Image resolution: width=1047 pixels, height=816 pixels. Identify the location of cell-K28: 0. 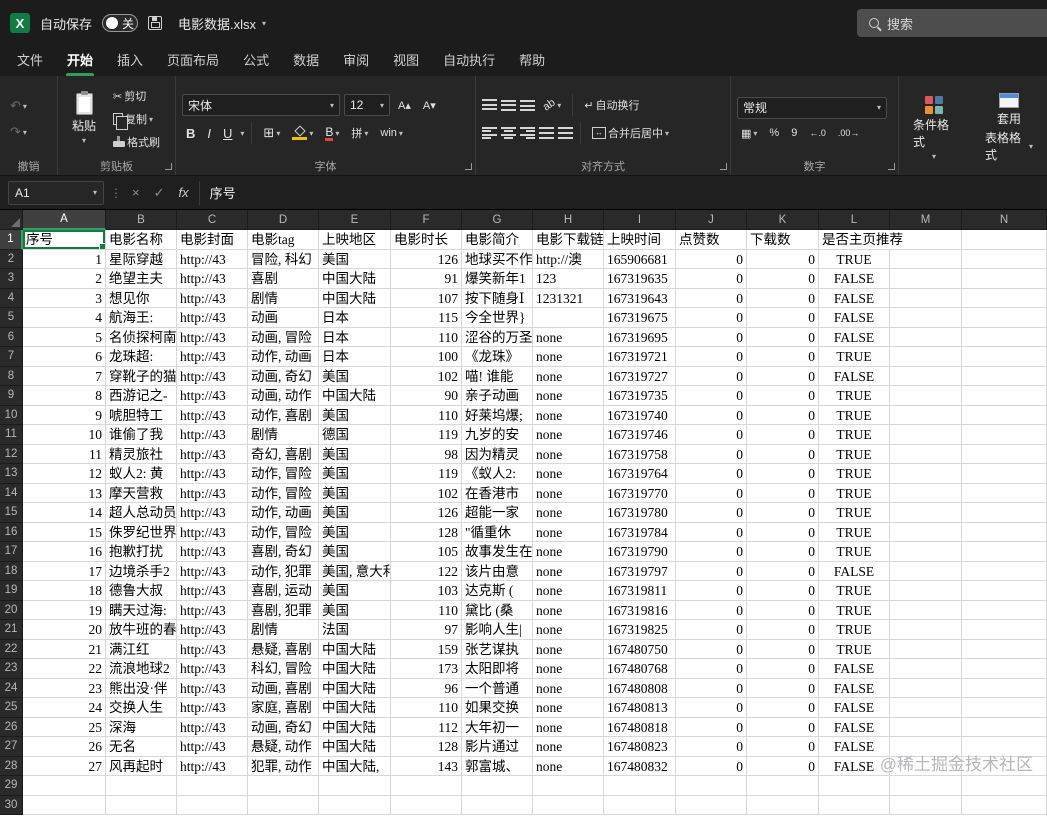
(783, 766).